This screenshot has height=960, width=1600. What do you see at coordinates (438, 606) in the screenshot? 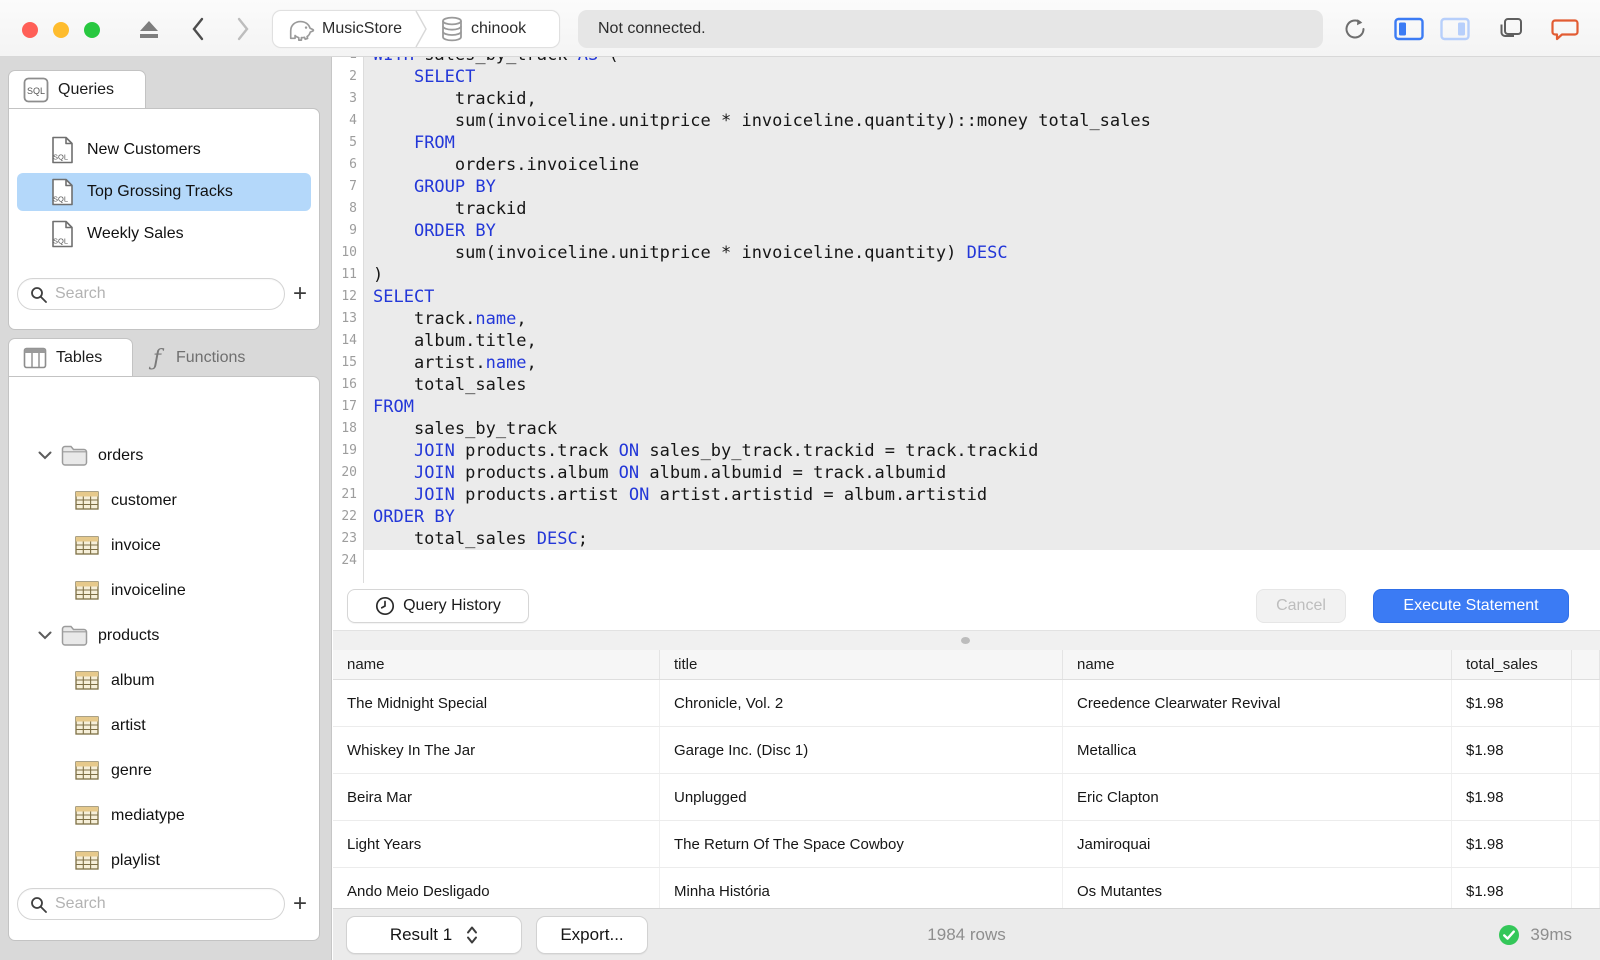
I see `query-history-button: Query History` at bounding box center [438, 606].